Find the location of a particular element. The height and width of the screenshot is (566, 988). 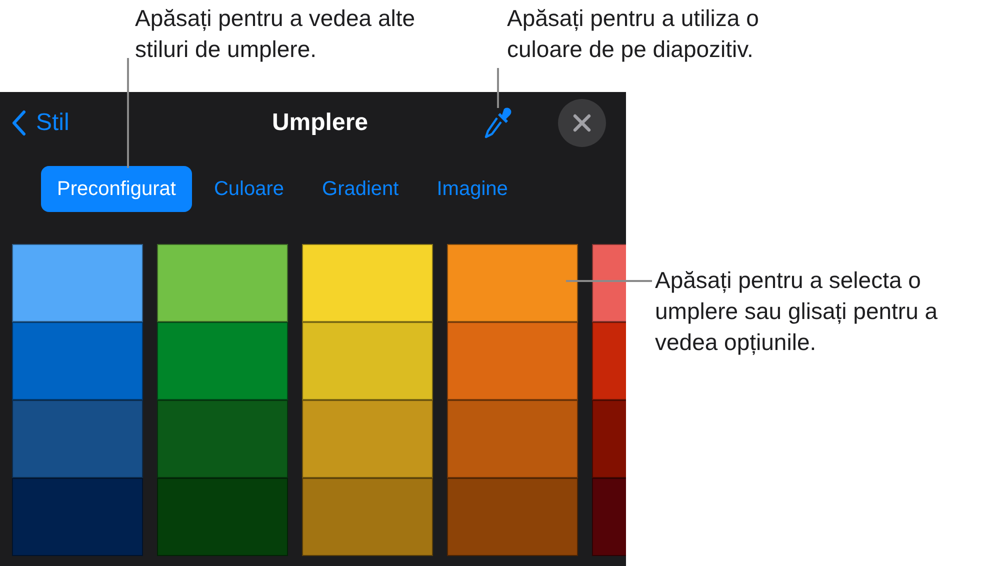

eyedropper-button is located at coordinates (498, 123).